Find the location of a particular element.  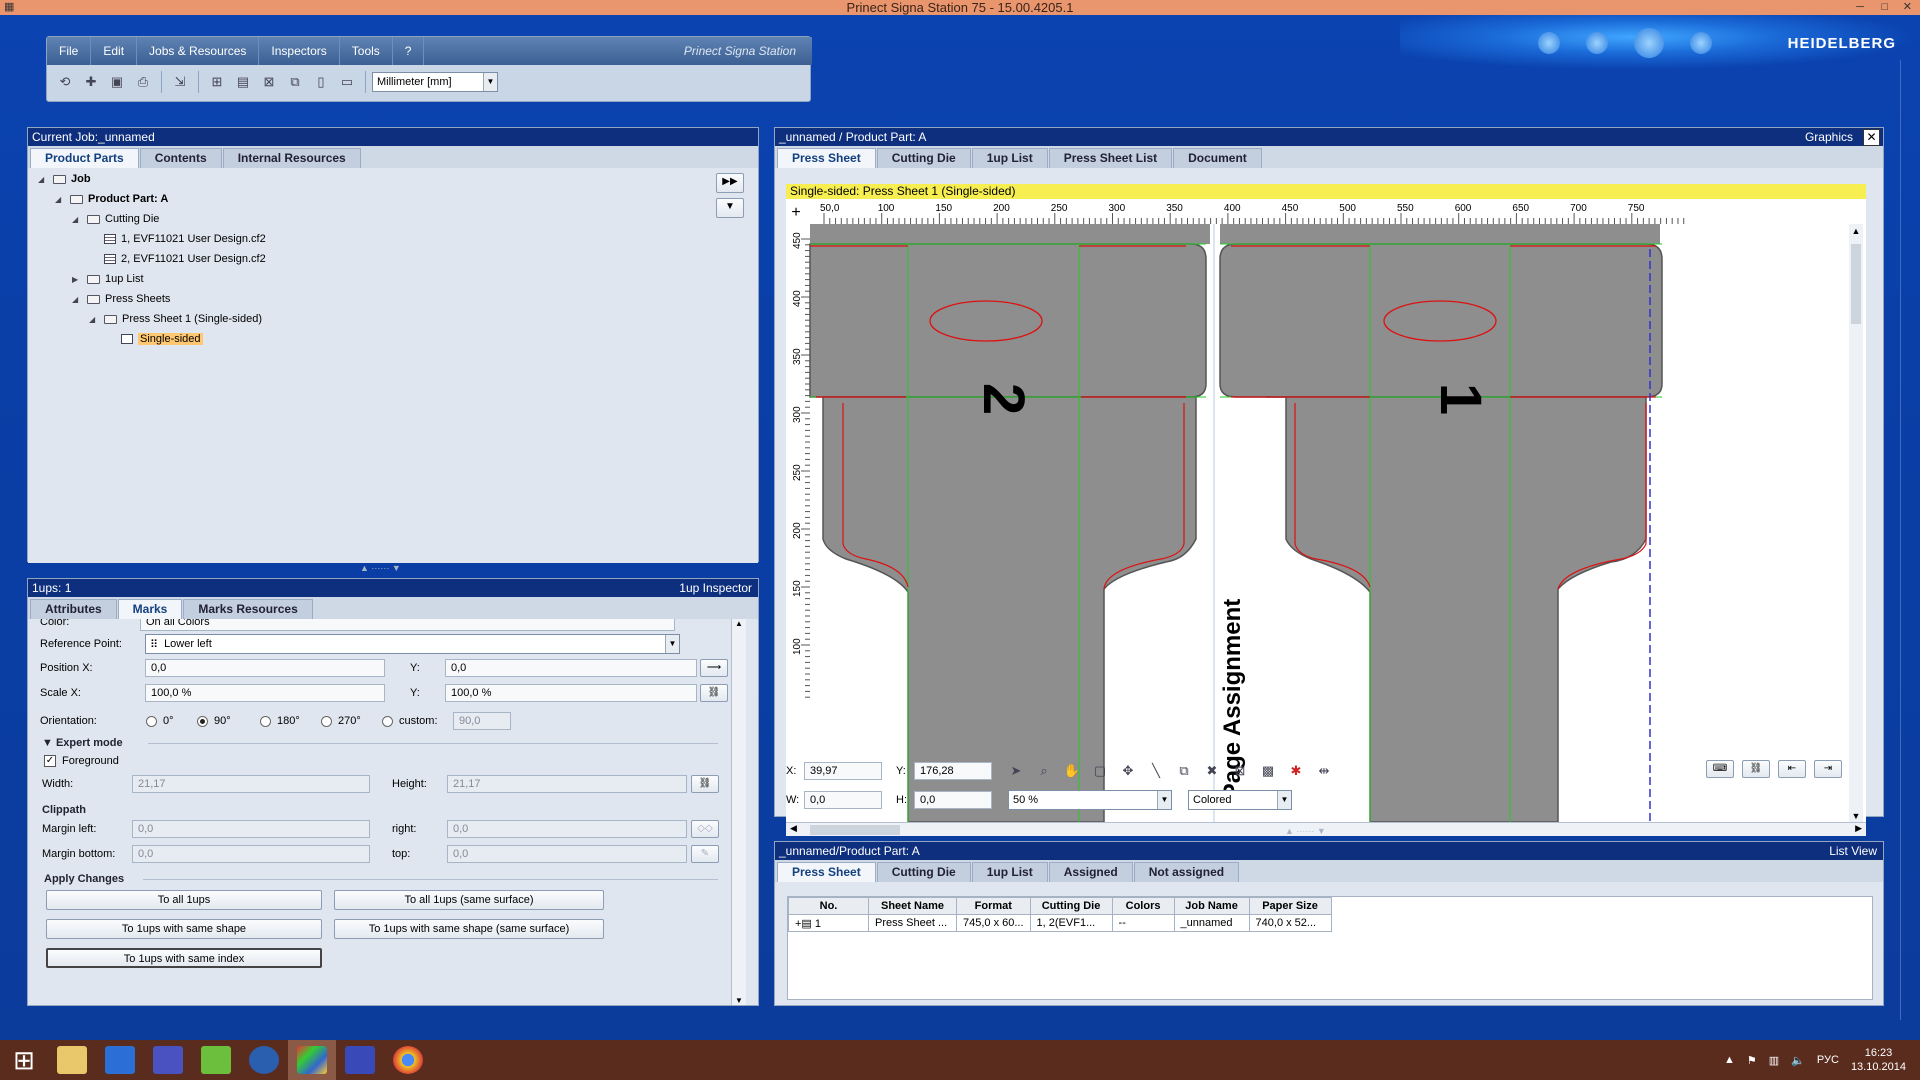

x-coordinate: 39,97 is located at coordinates (843, 771).